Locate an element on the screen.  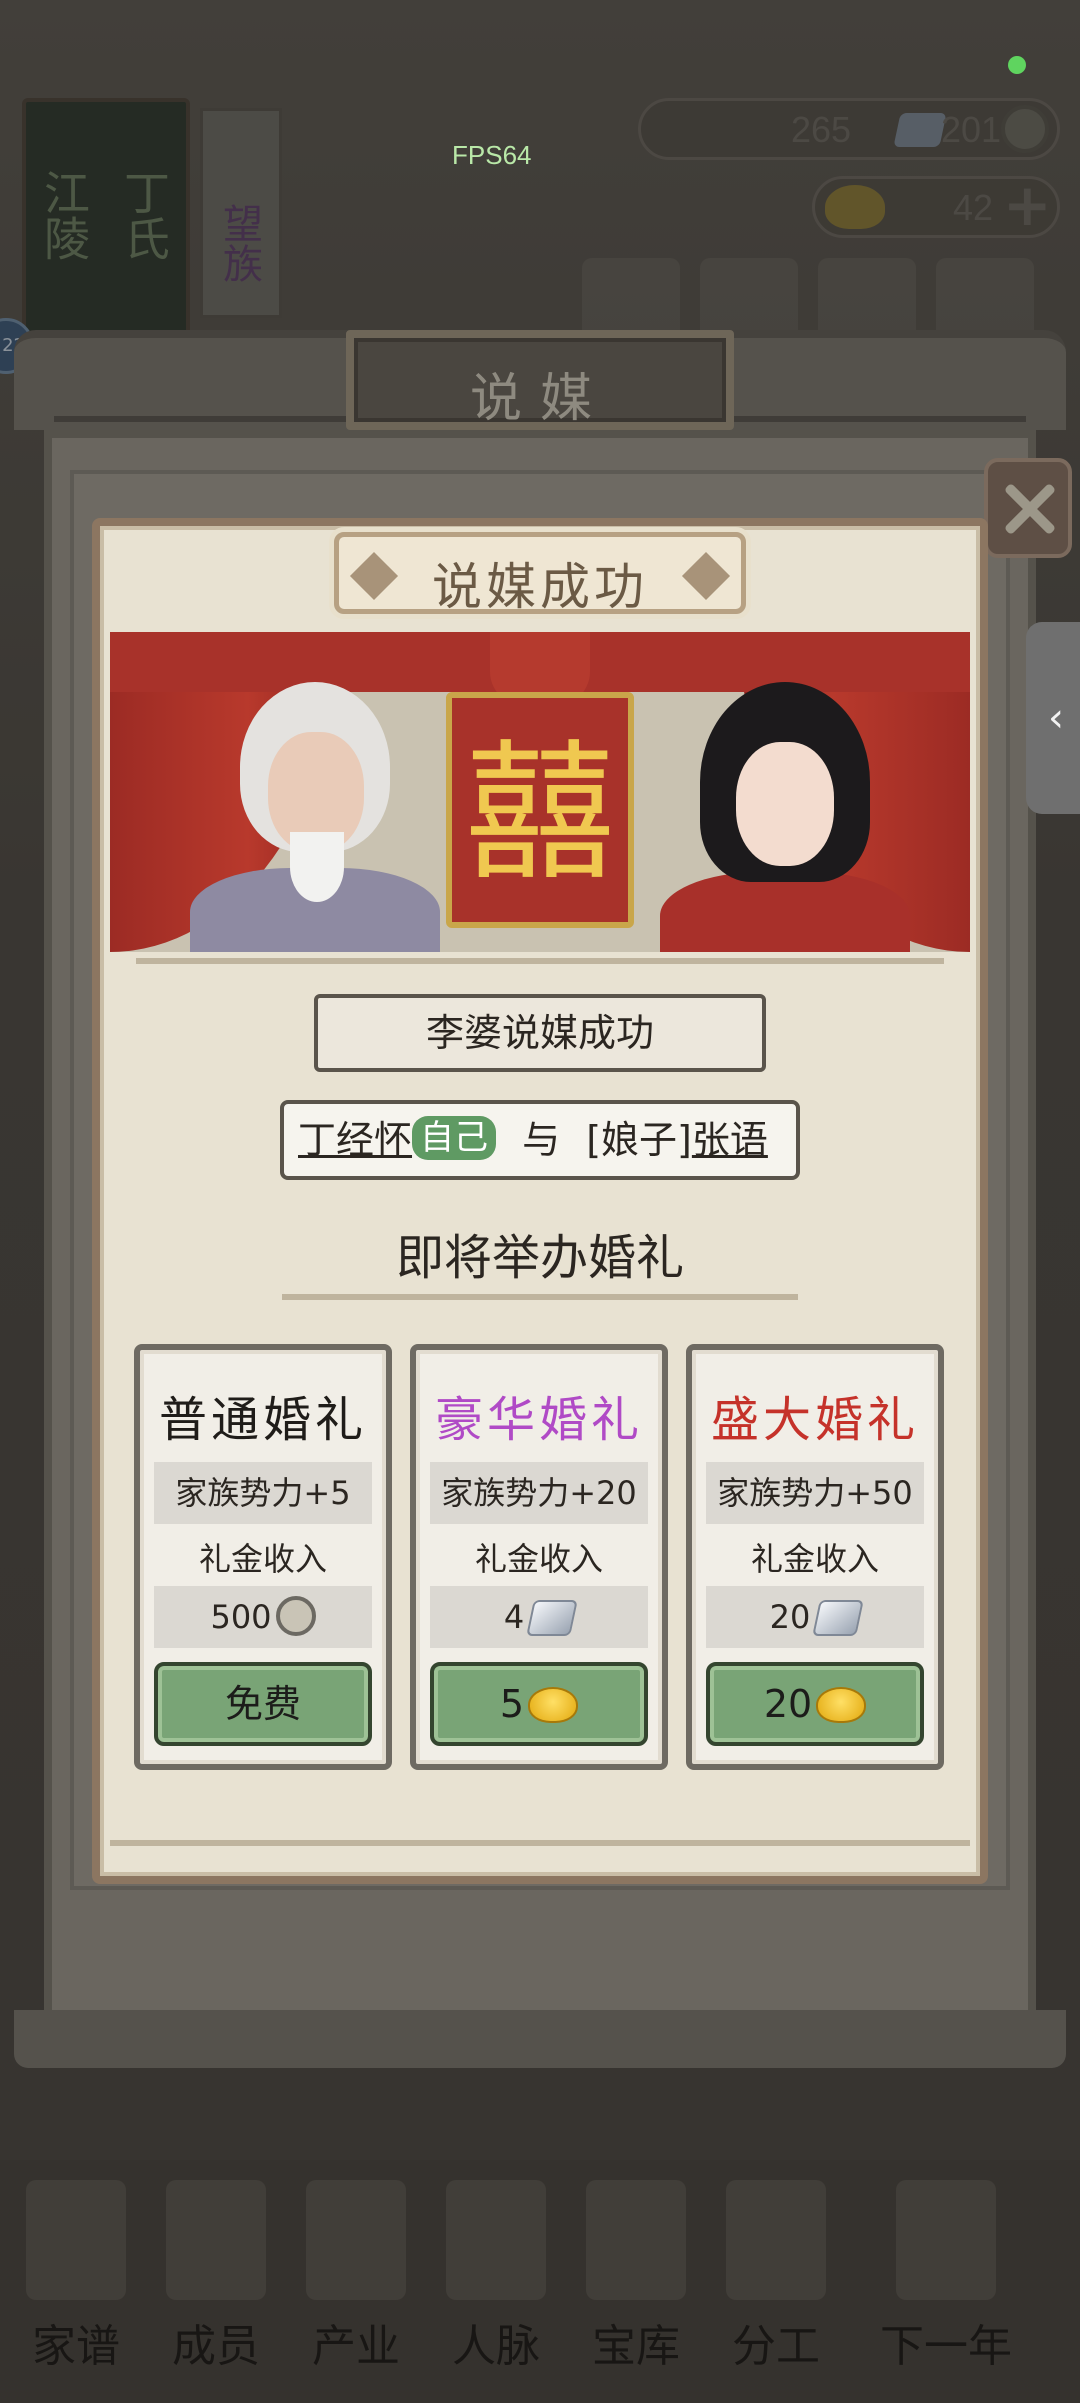
income-value: 500 is located at coordinates (263, 1617).